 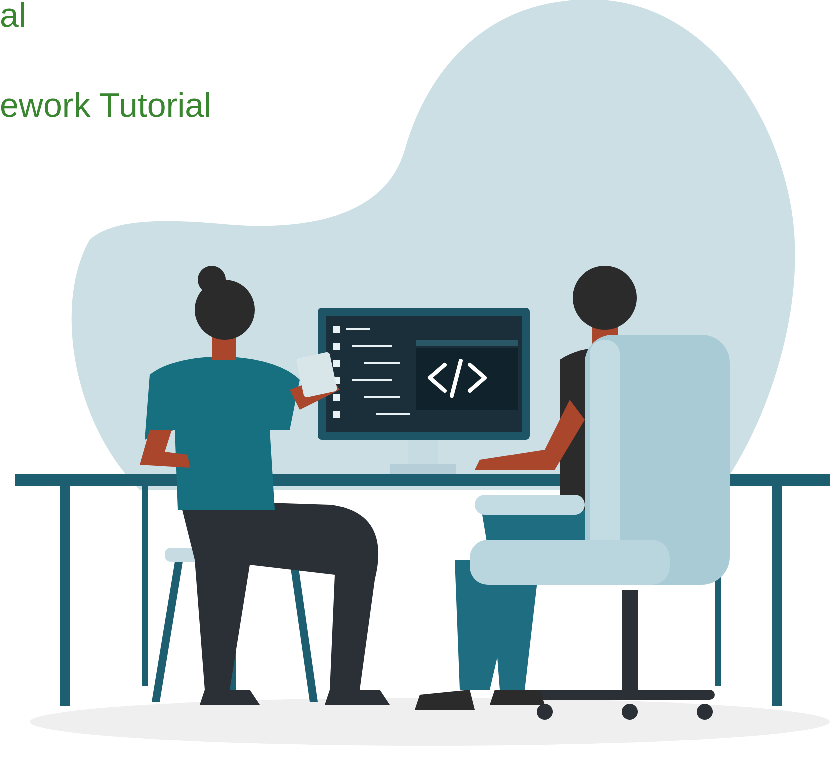 What do you see at coordinates (457, 378) in the screenshot?
I see `code-icon` at bounding box center [457, 378].